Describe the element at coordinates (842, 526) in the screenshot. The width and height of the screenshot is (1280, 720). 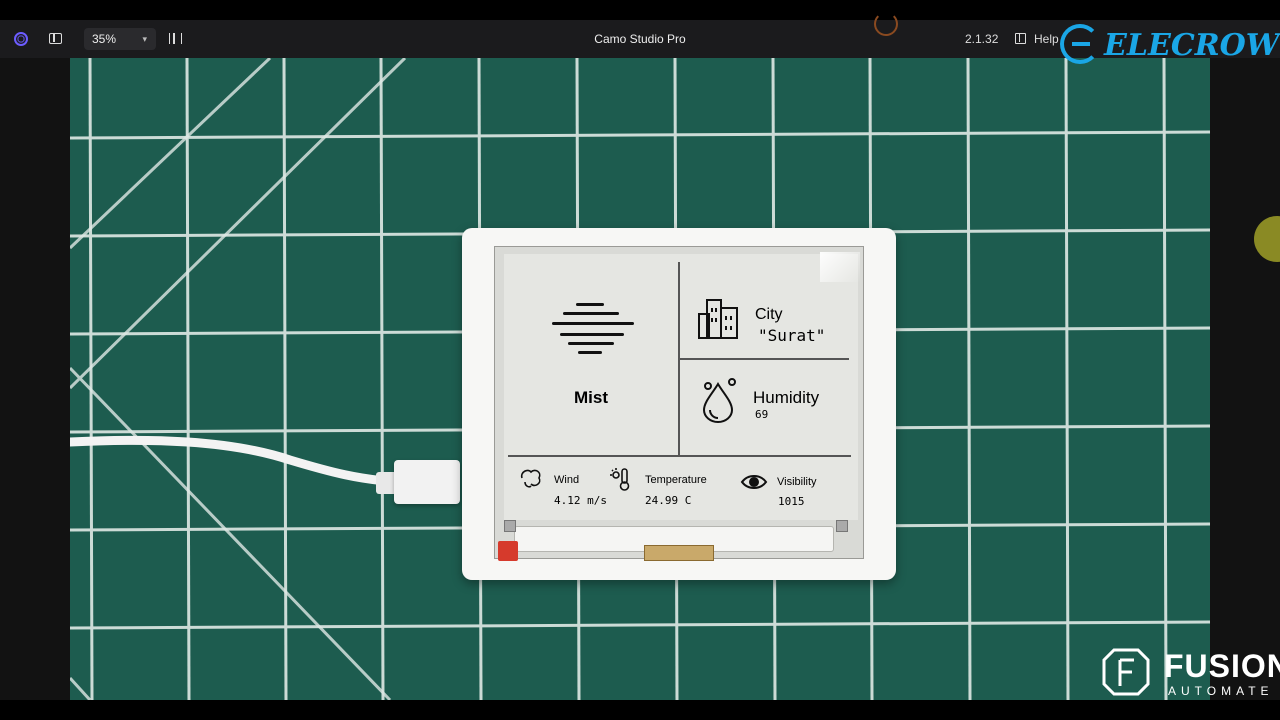
I see `corner-screw-right` at that location.